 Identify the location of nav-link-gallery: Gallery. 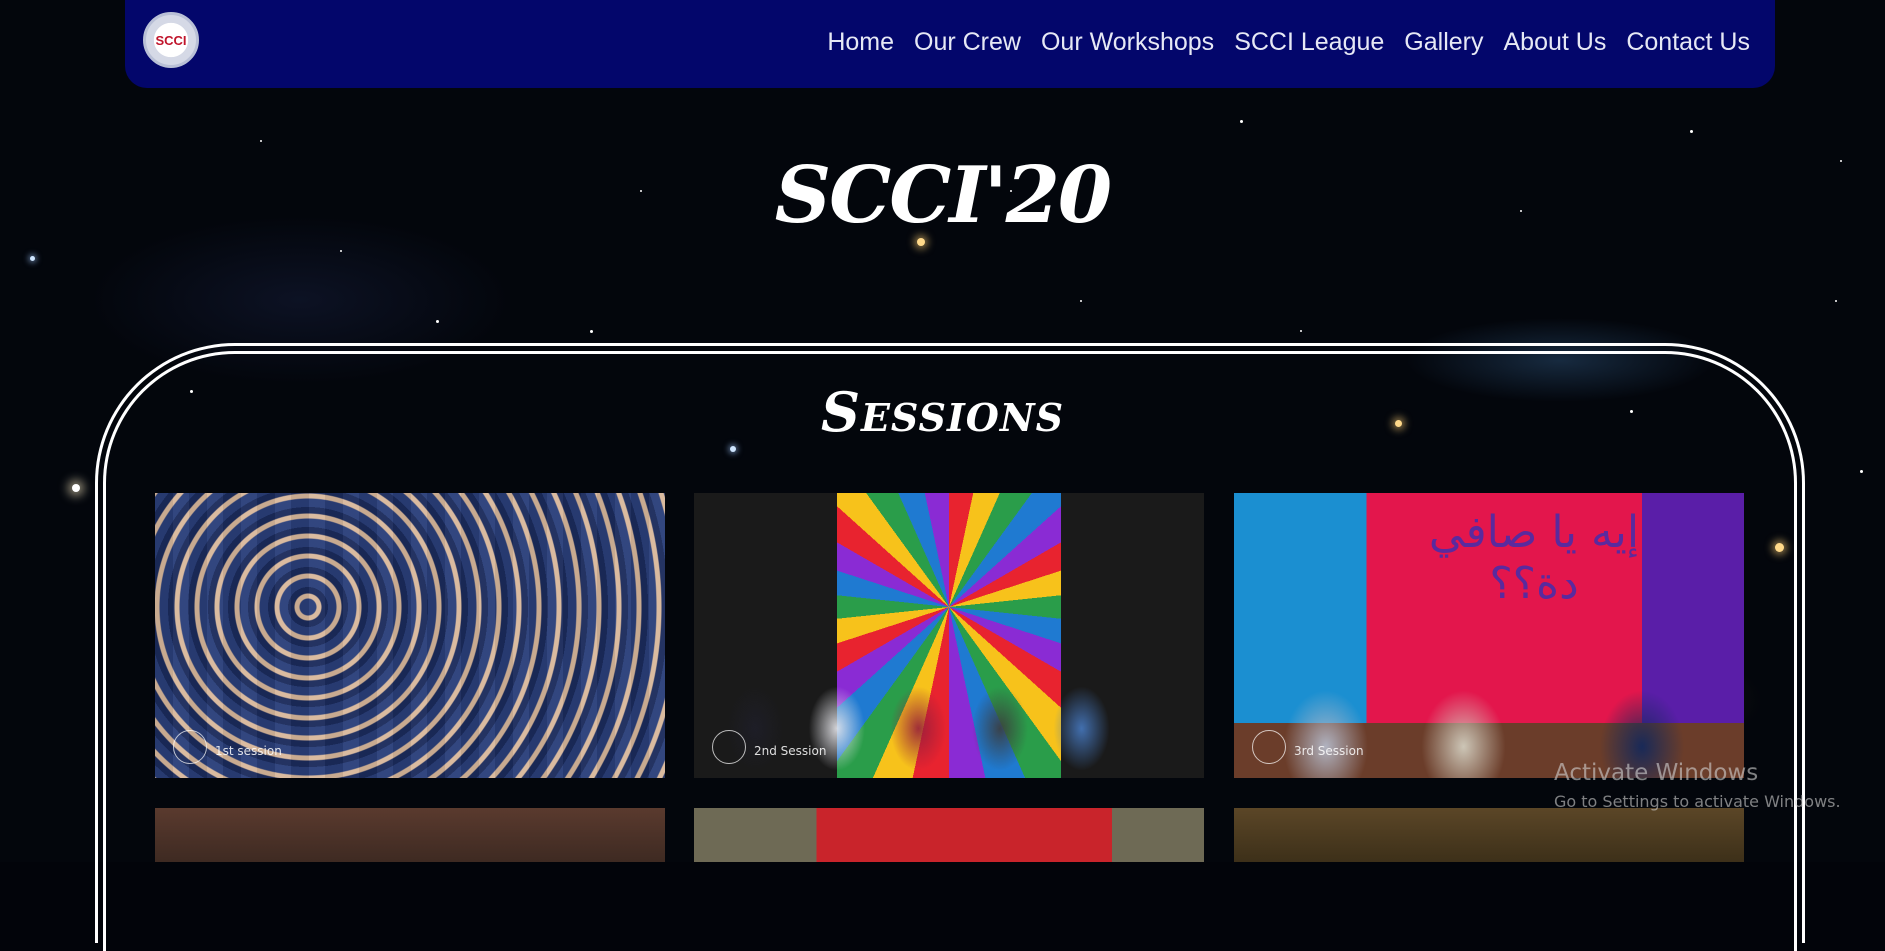
(1443, 42).